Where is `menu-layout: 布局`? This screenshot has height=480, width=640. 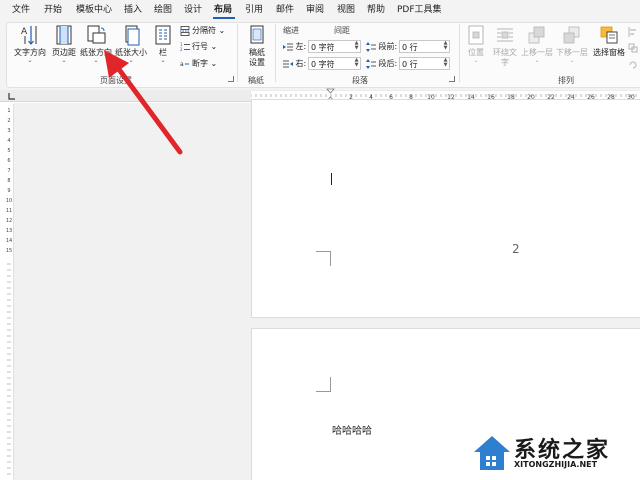 menu-layout: 布局 is located at coordinates (223, 10).